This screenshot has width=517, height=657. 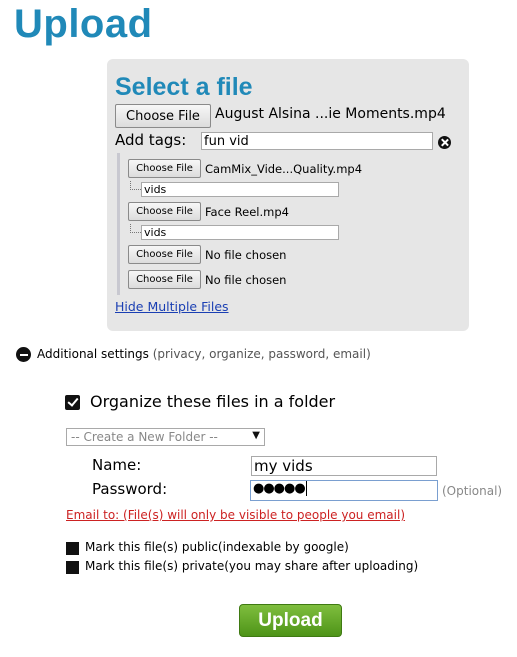 What do you see at coordinates (117, 465) in the screenshot?
I see `folder-name-label: Name:` at bounding box center [117, 465].